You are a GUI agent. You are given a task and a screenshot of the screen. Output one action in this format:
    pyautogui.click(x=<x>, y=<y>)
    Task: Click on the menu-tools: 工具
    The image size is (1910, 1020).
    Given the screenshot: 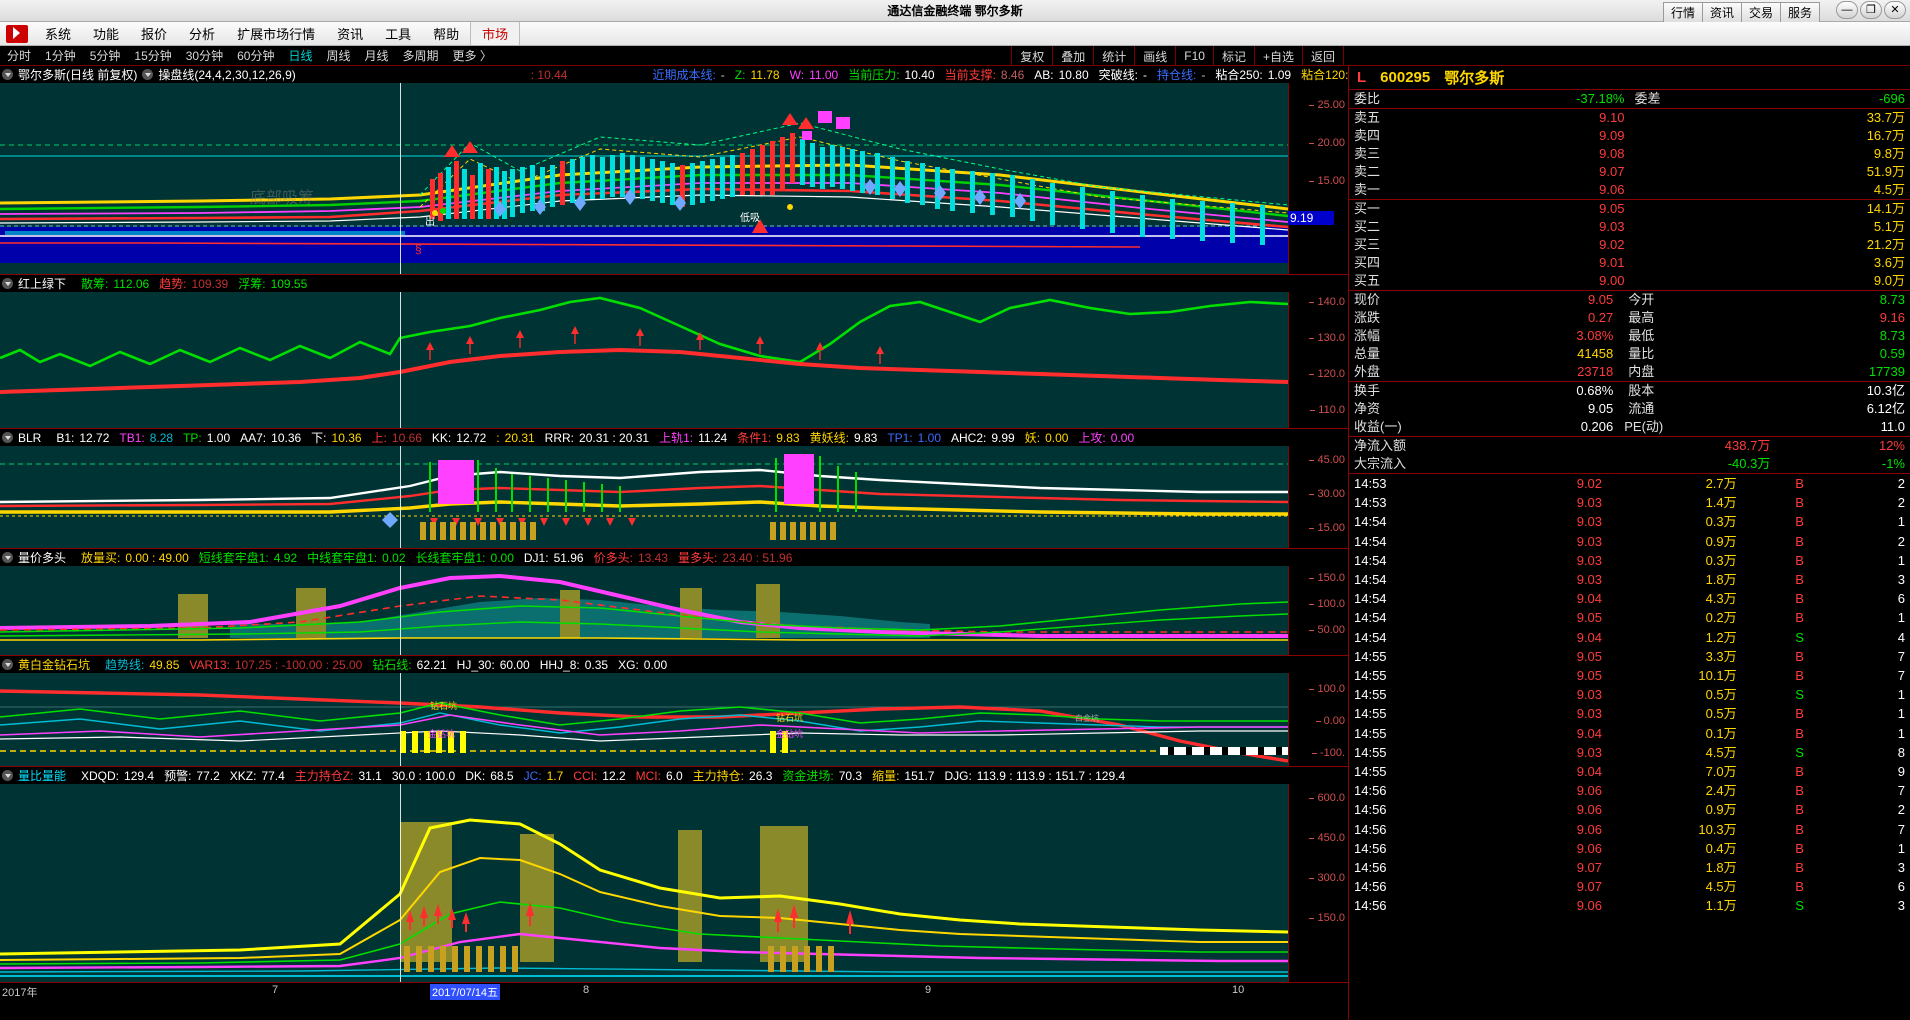 What is the action you would take?
    pyautogui.click(x=398, y=33)
    